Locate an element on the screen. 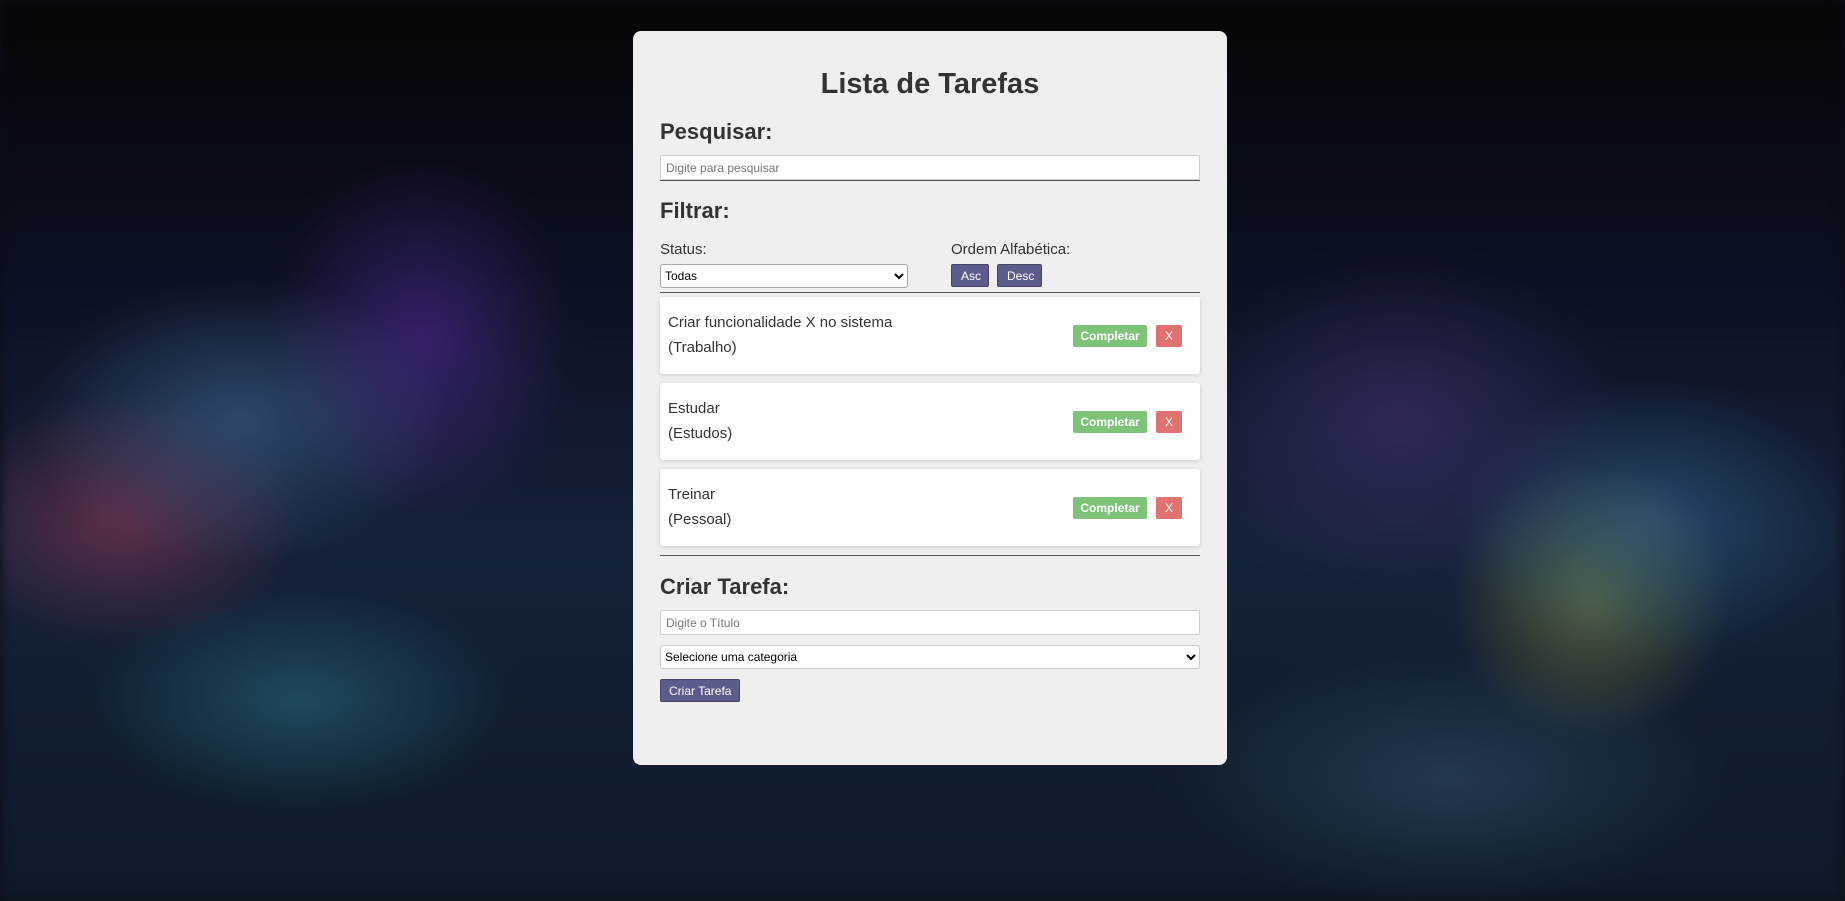 This screenshot has height=901, width=1845. create-task-heading: Criar Tarefa: is located at coordinates (725, 586).